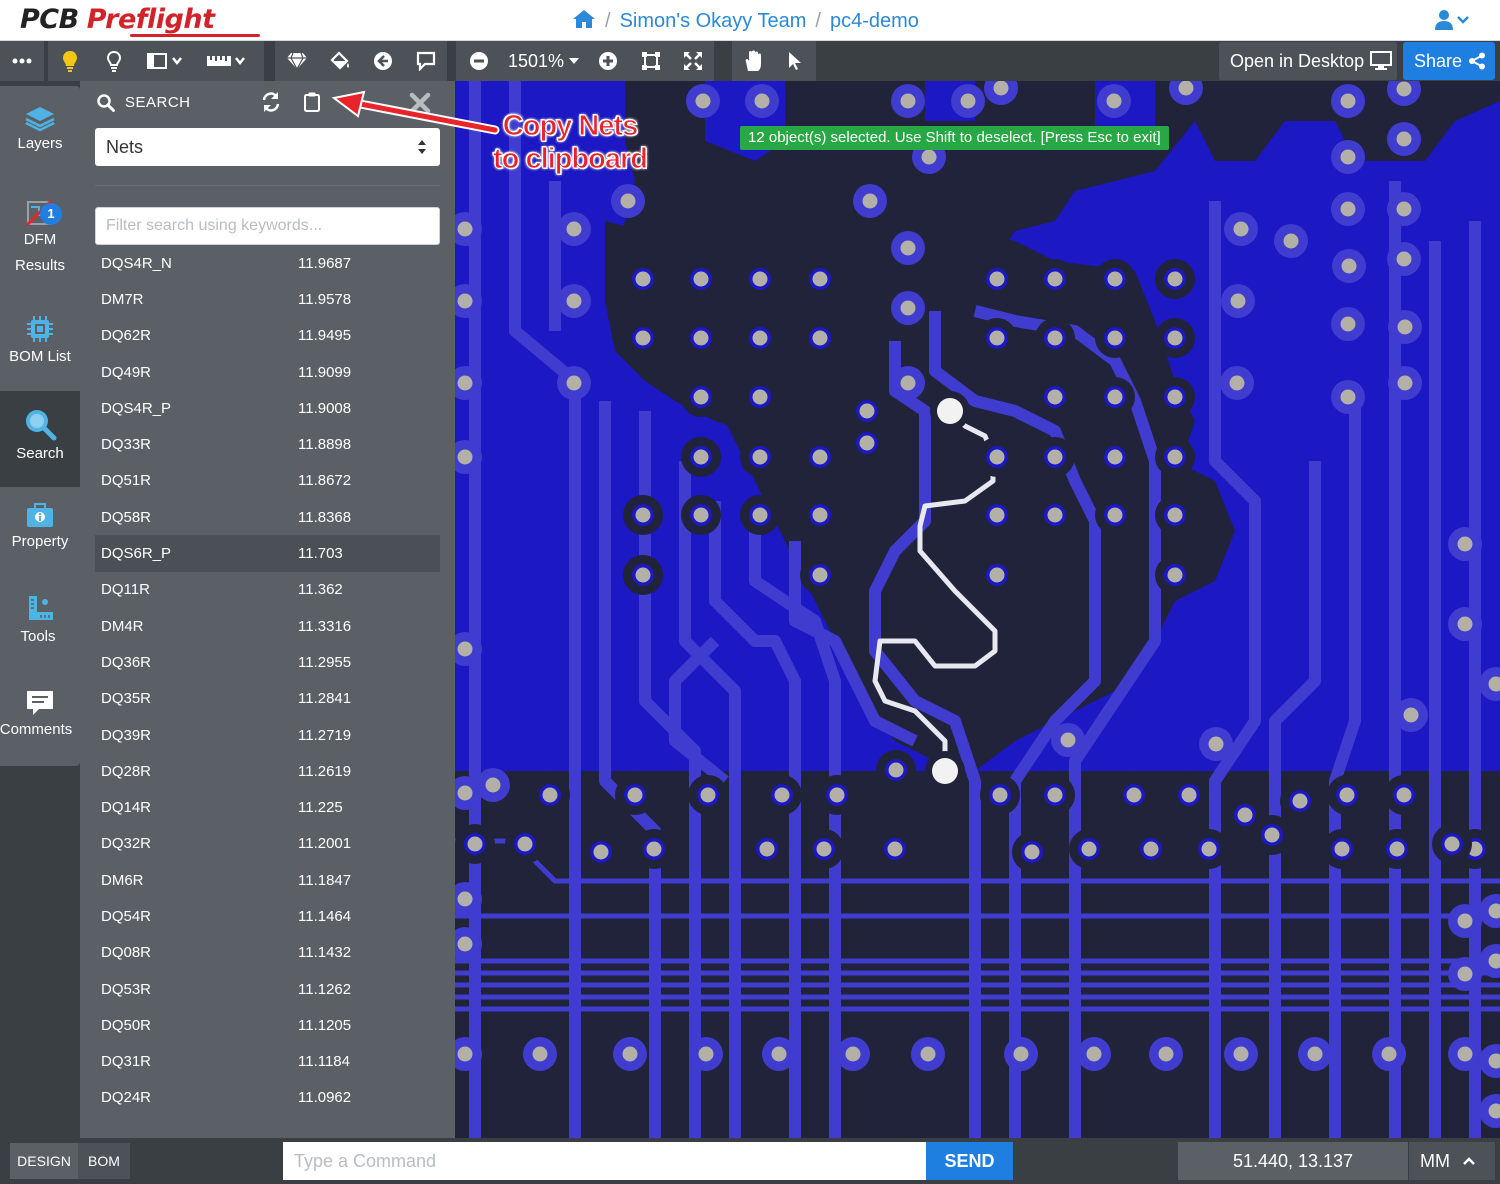 The image size is (1500, 1184). What do you see at coordinates (267, 626) in the screenshot?
I see `net-list-item: DM4R 11.3316` at bounding box center [267, 626].